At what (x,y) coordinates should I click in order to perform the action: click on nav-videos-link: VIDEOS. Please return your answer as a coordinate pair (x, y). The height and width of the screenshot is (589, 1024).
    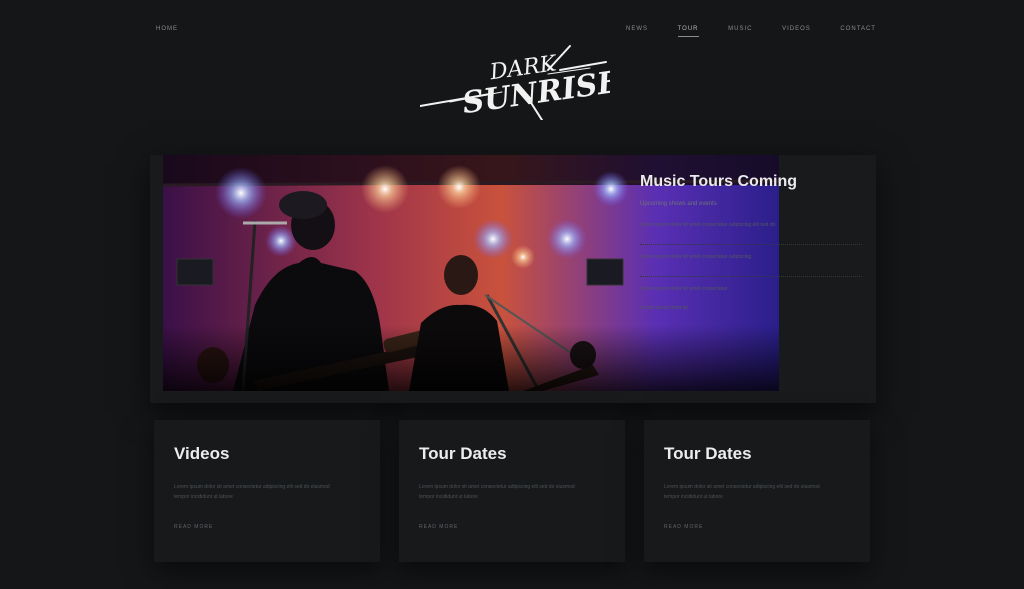
    Looking at the image, I should click on (796, 31).